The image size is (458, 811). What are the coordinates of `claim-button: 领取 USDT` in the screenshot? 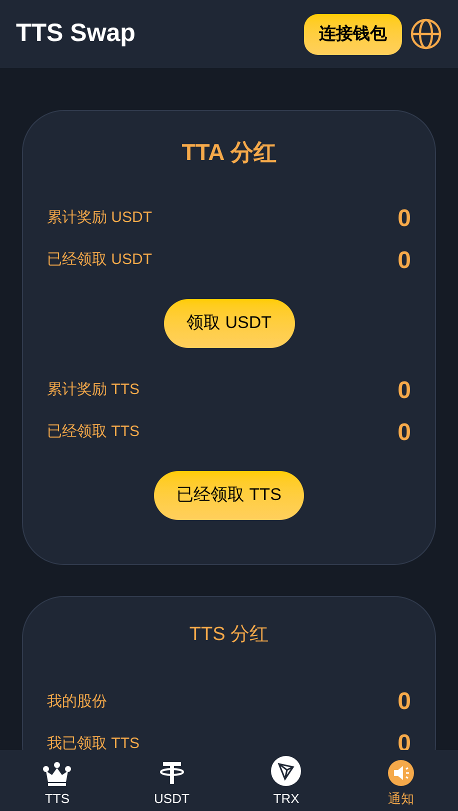 It's located at (229, 323).